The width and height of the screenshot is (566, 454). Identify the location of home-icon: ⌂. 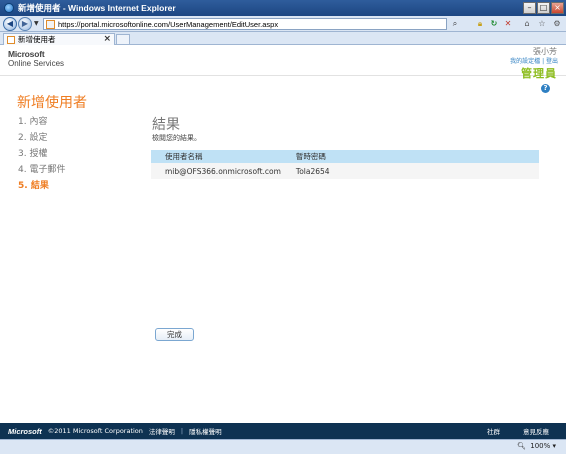
(527, 24).